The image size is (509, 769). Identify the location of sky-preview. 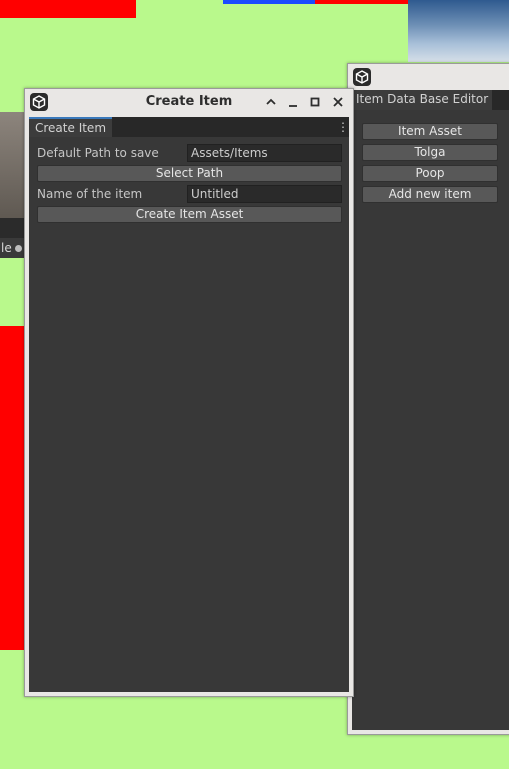
(458, 31).